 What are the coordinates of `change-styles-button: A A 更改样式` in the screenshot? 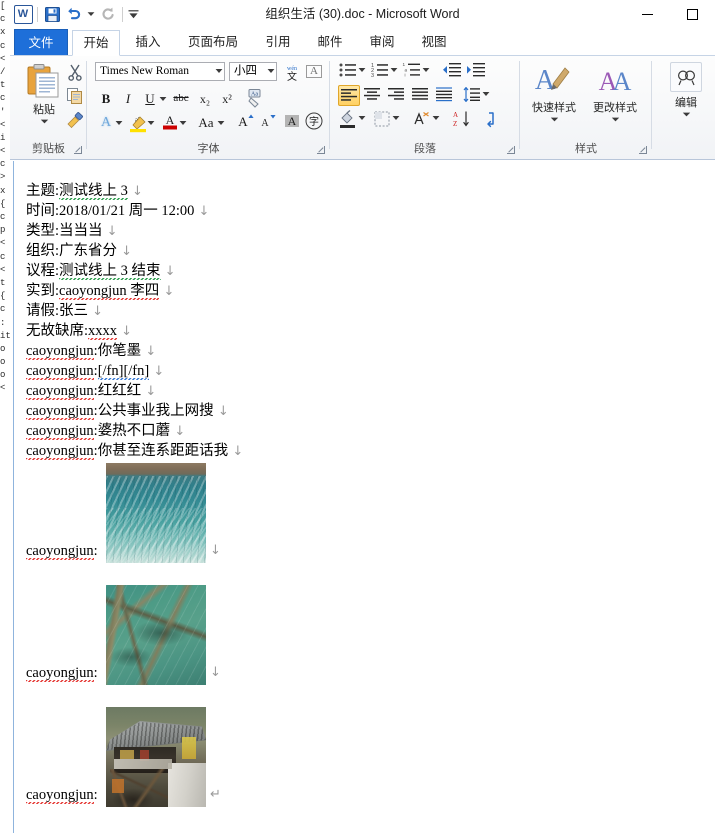 It's located at (615, 91).